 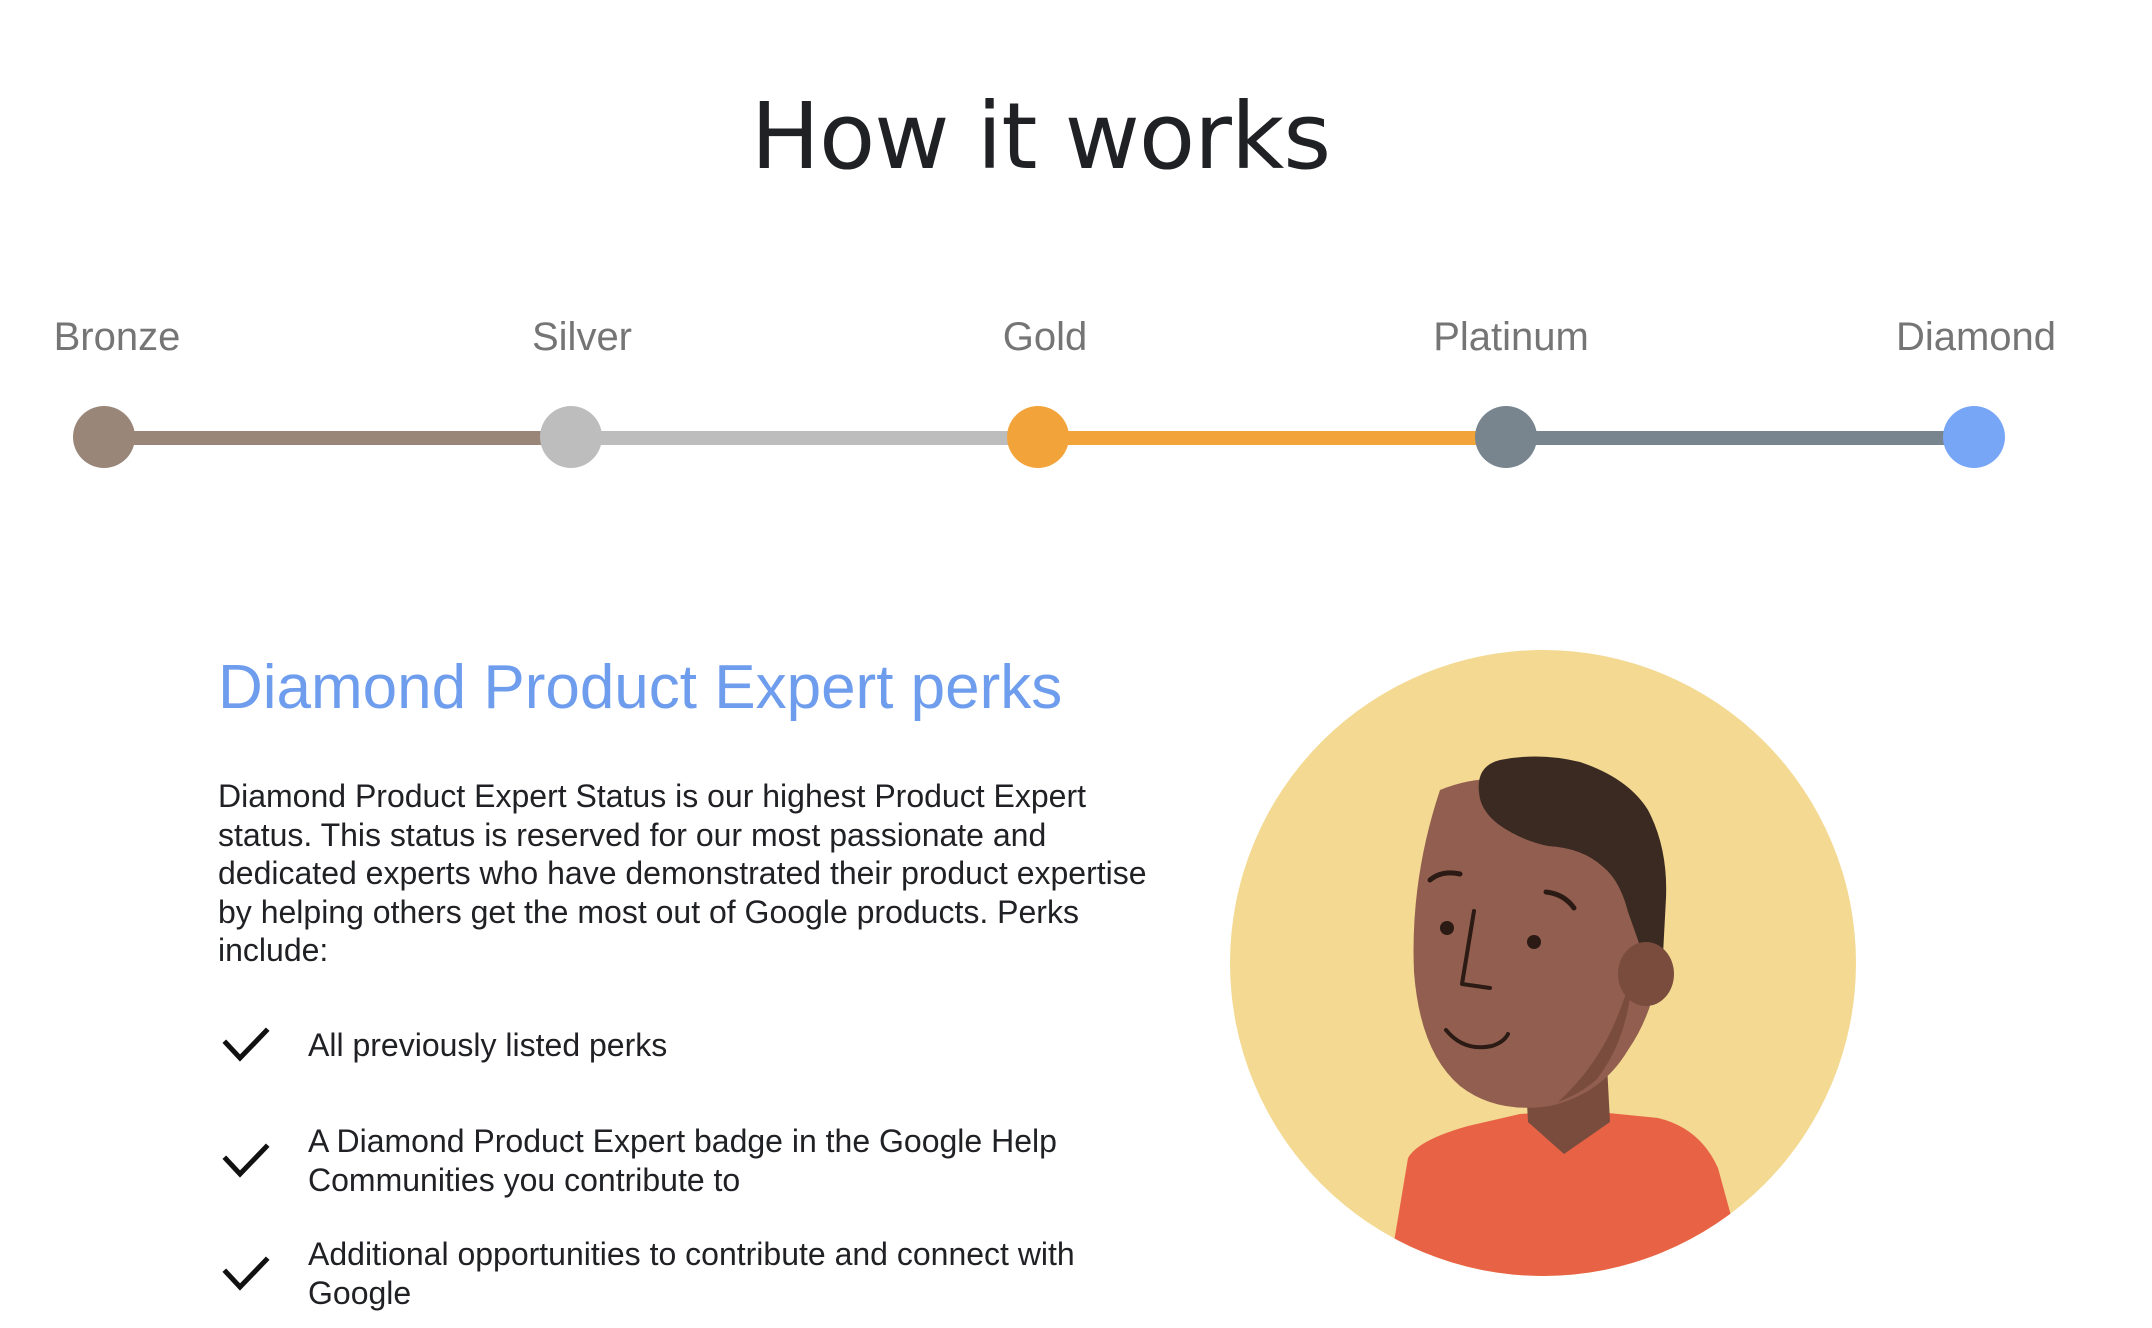 I want to click on perk-item: All previously listed perks, so click(x=678, y=1045).